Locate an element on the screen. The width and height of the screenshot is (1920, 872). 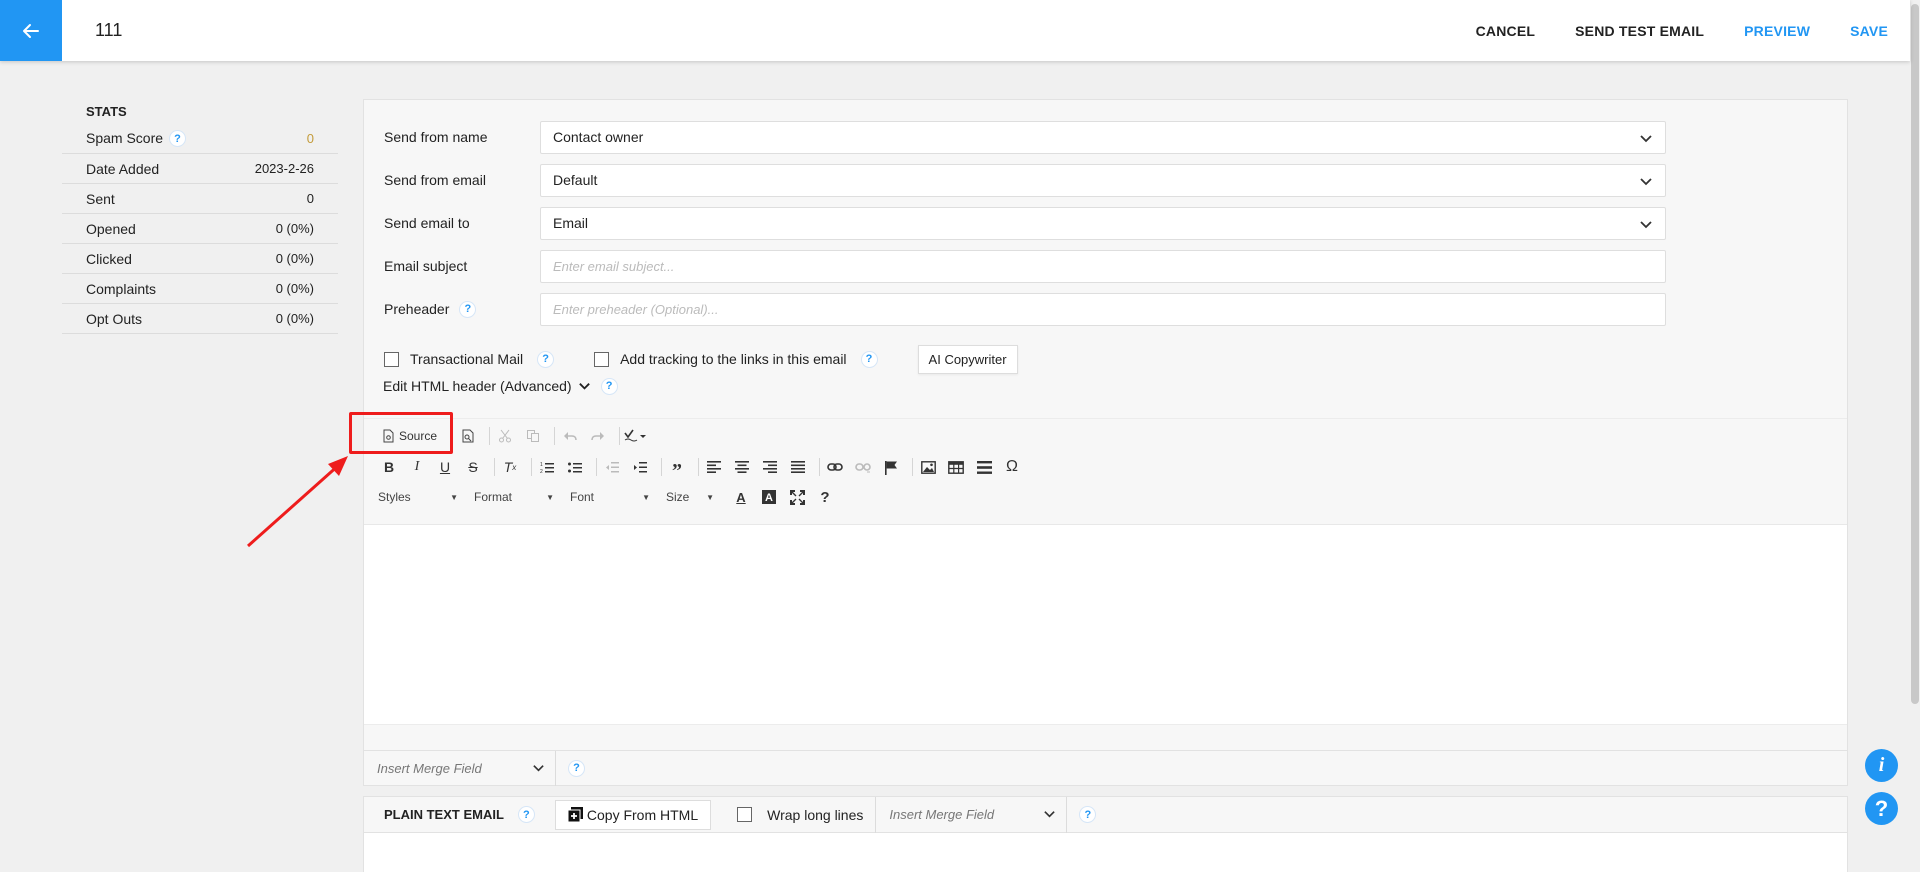
stat-value: 2023-2-26 is located at coordinates (284, 168).